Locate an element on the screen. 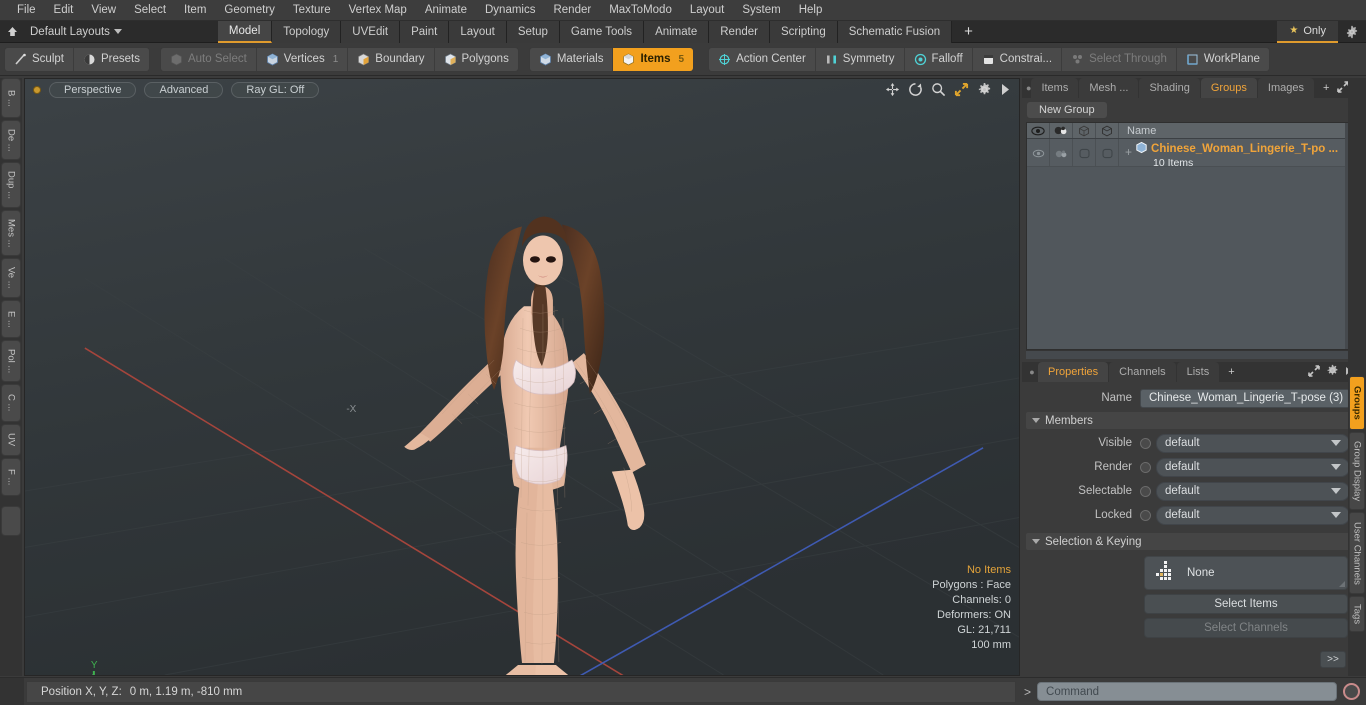  select-through-button: Select Through is located at coordinates (1119, 59).